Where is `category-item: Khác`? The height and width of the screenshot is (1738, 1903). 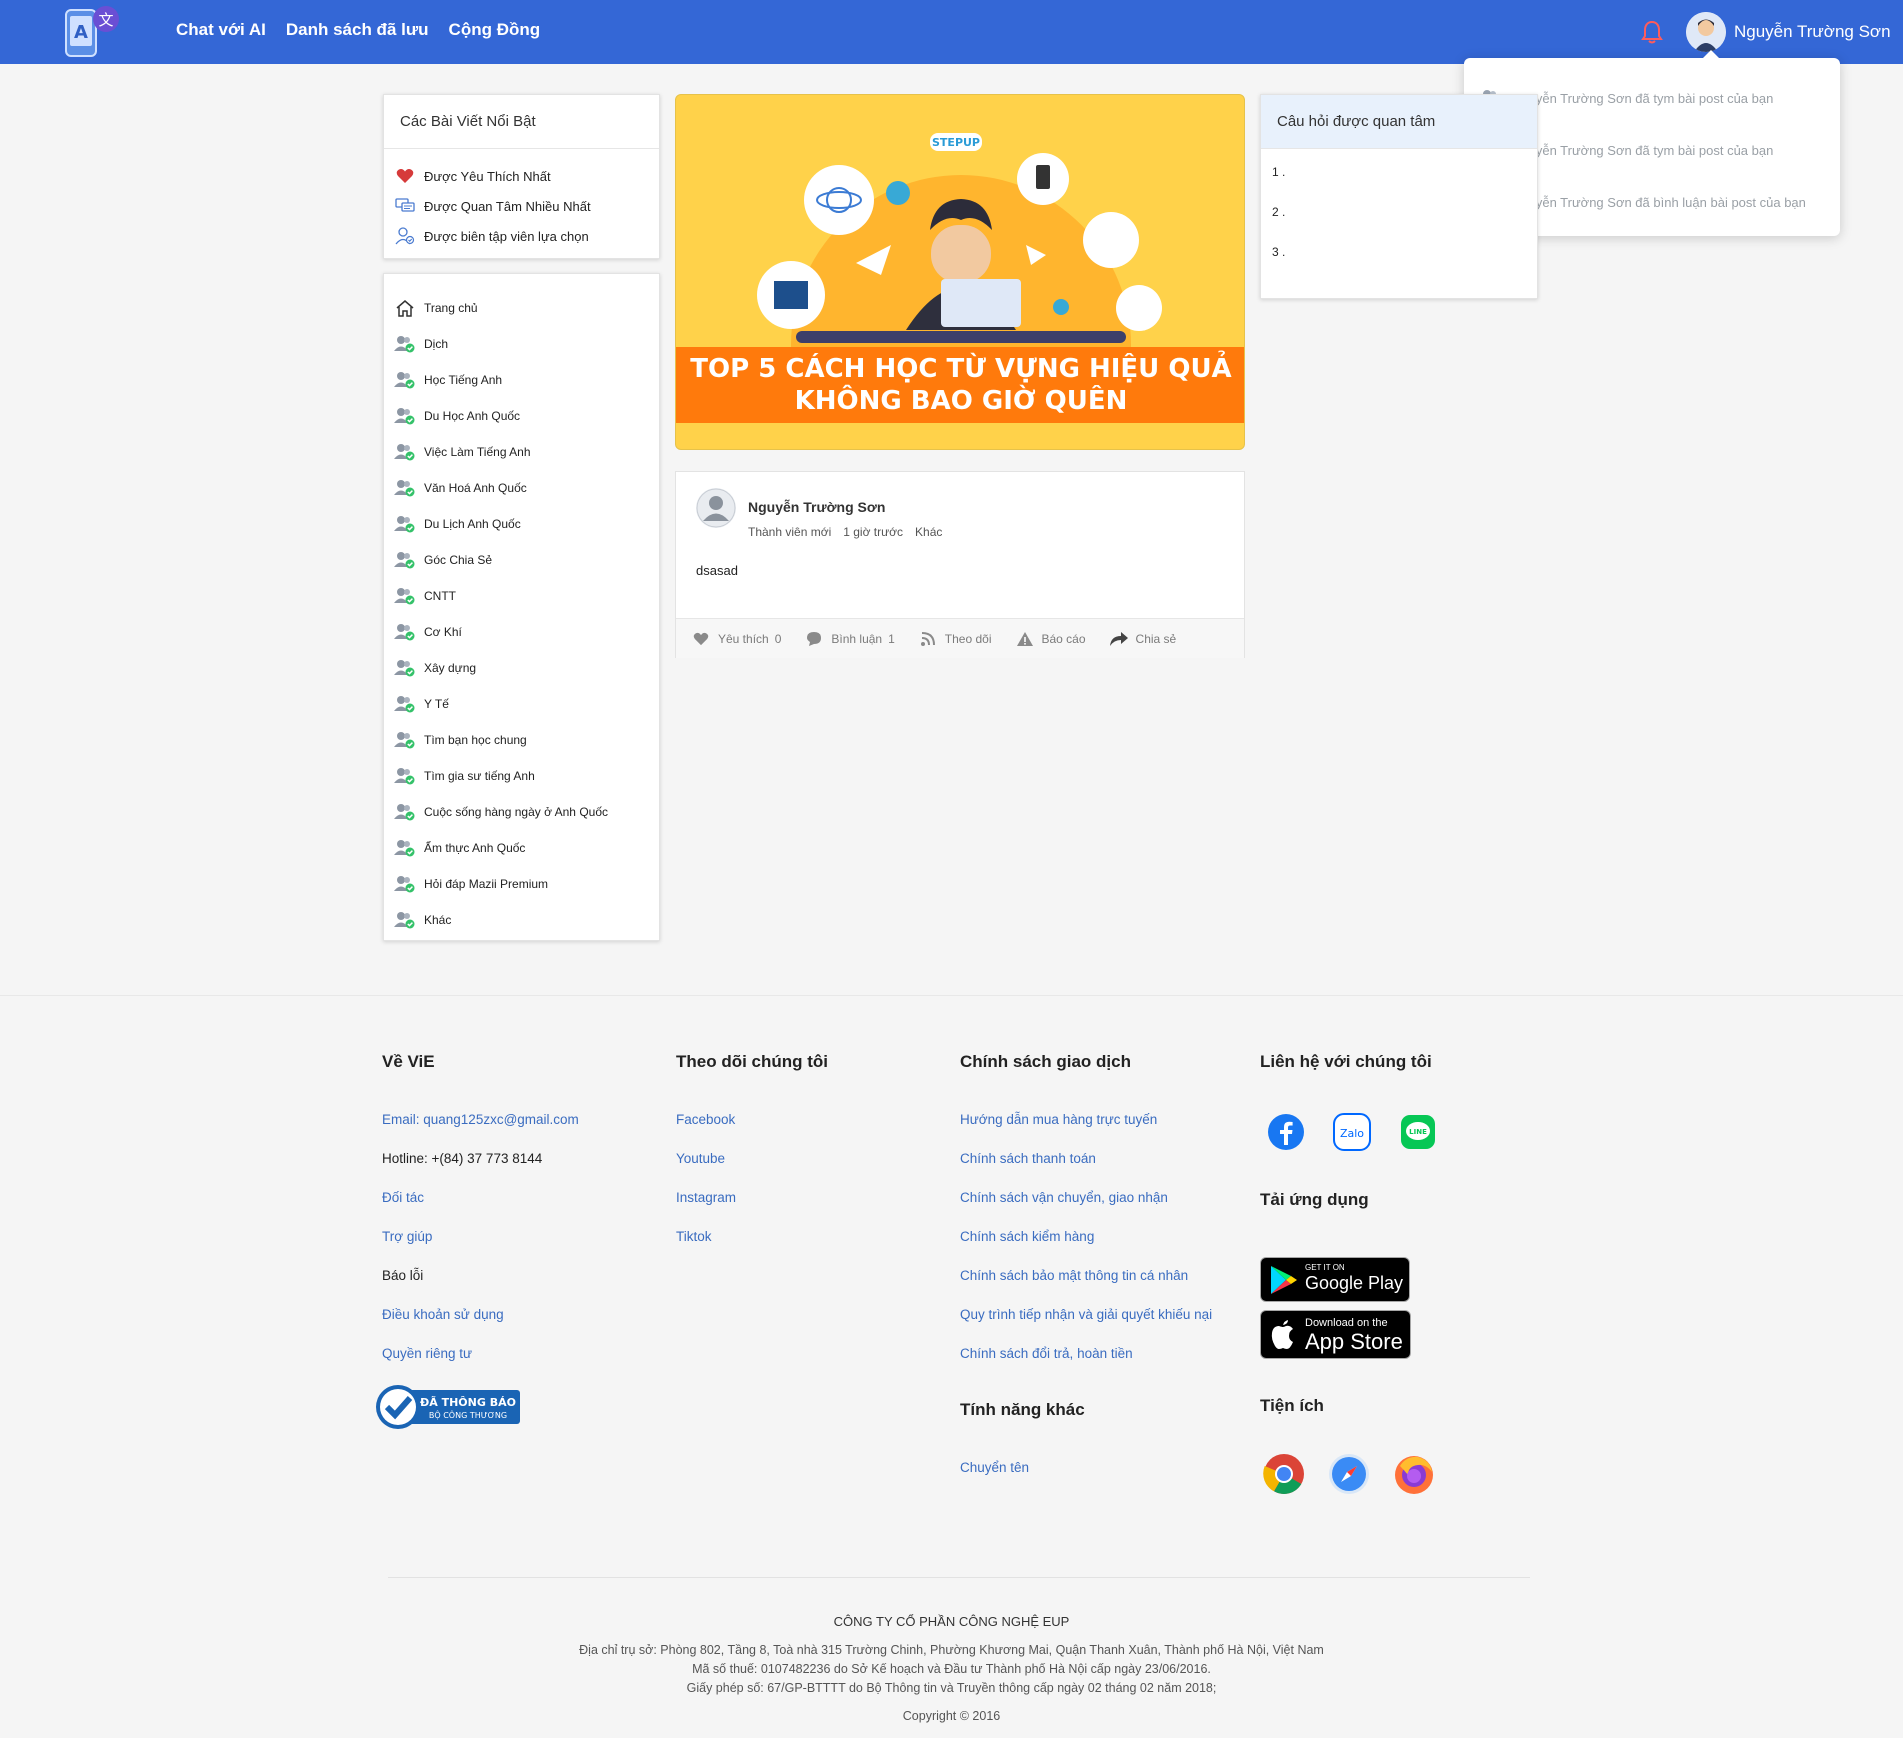
category-item: Khác is located at coordinates (521, 920).